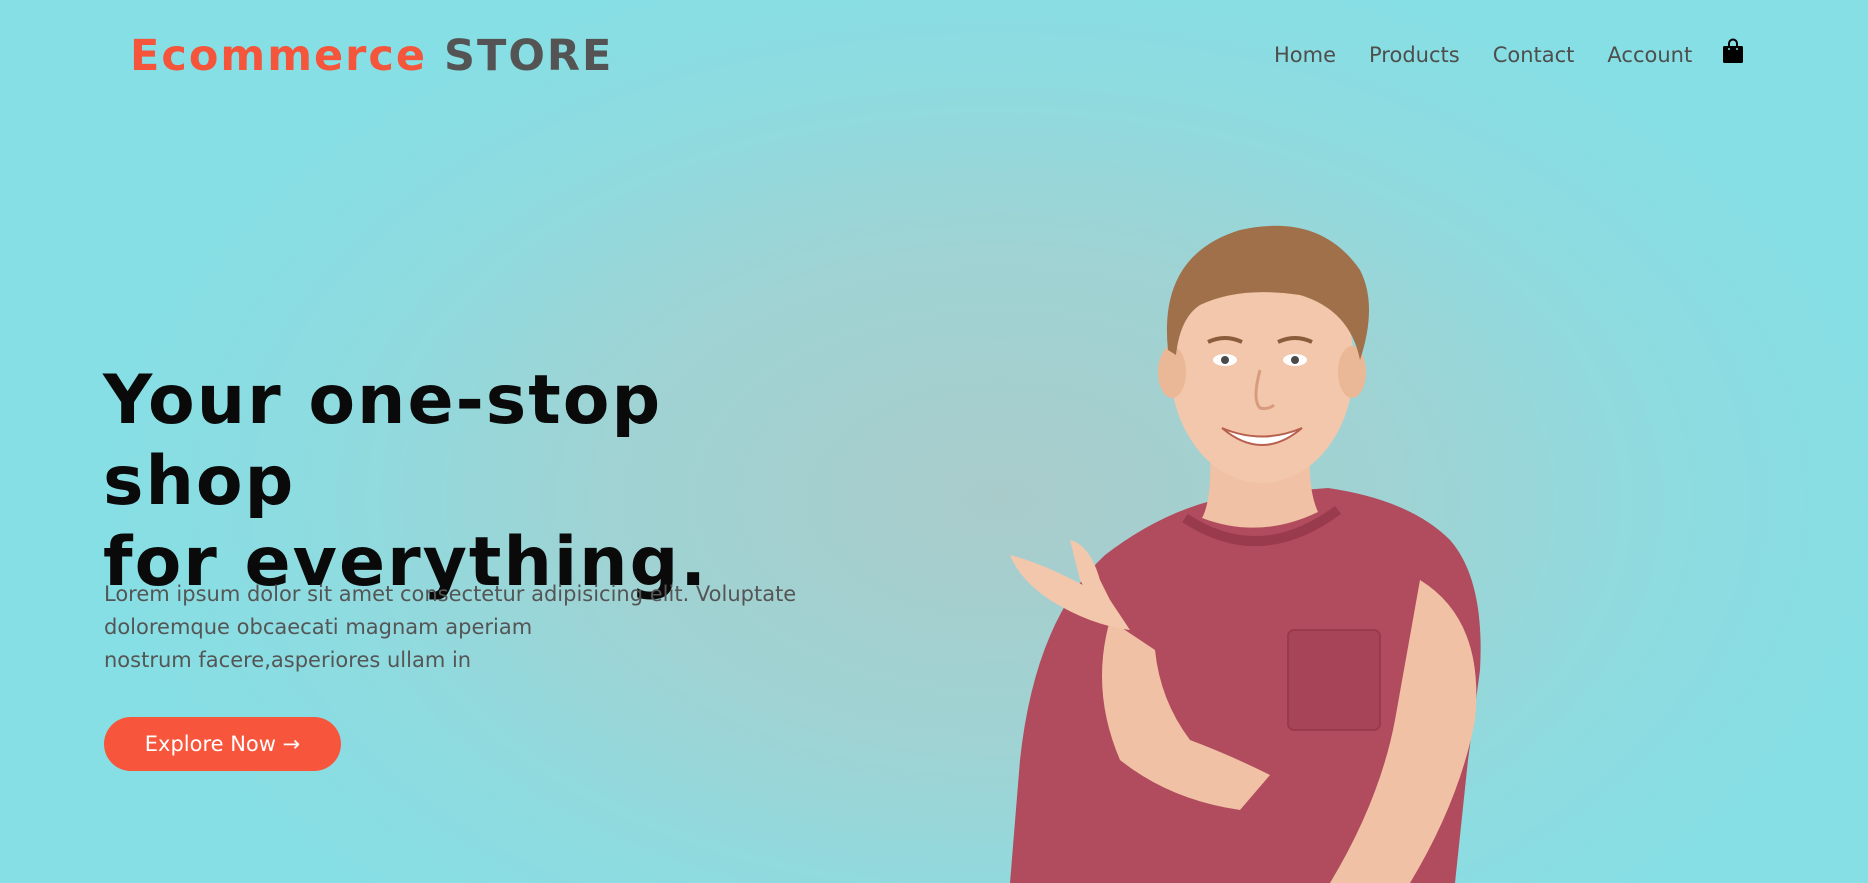 The height and width of the screenshot is (883, 1868). Describe the element at coordinates (383, 441) in the screenshot. I see `hero-title-line-1: Your one-stop shop` at that location.